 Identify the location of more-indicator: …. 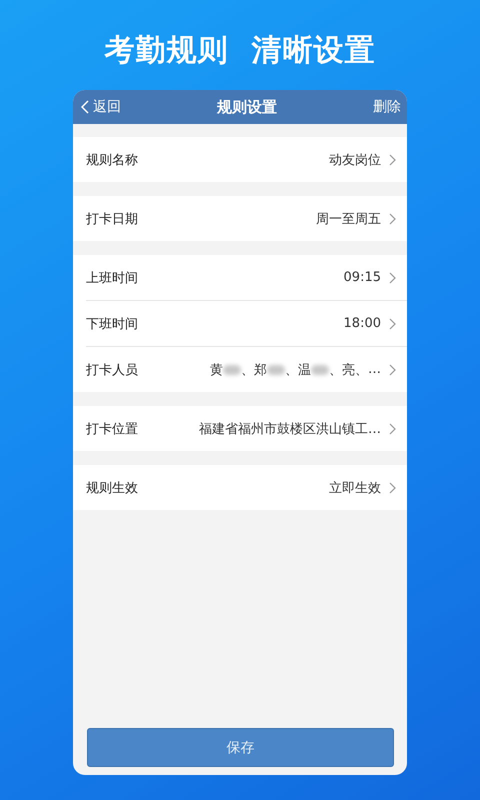
(374, 369).